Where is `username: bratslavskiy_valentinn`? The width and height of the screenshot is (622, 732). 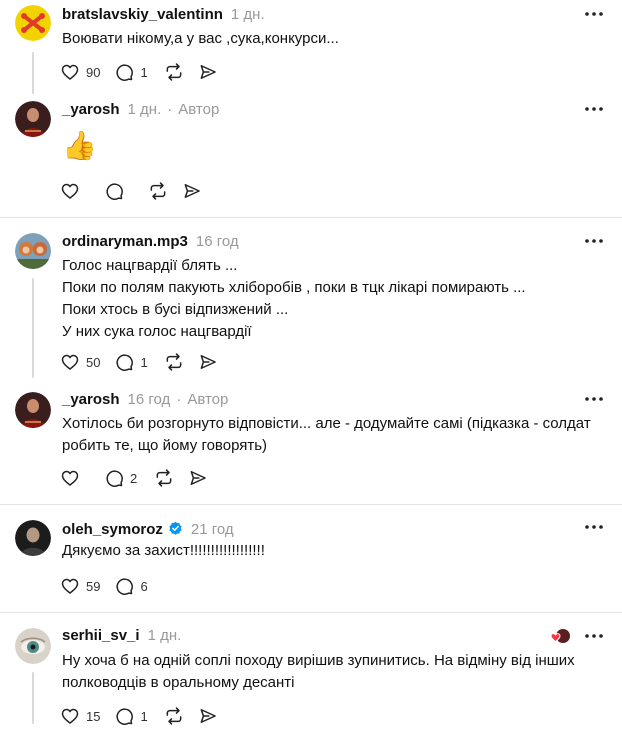
username: bratslavskiy_valentinn is located at coordinates (142, 14).